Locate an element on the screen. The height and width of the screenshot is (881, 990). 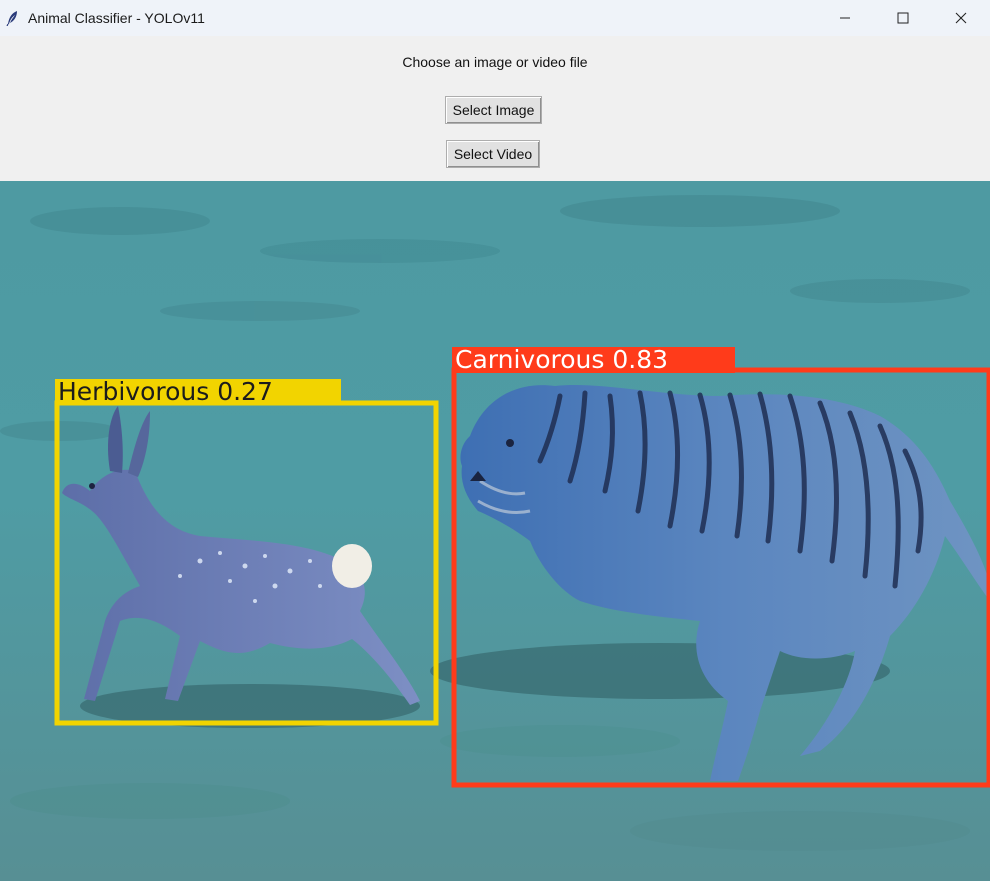
close-button is located at coordinates (961, 18).